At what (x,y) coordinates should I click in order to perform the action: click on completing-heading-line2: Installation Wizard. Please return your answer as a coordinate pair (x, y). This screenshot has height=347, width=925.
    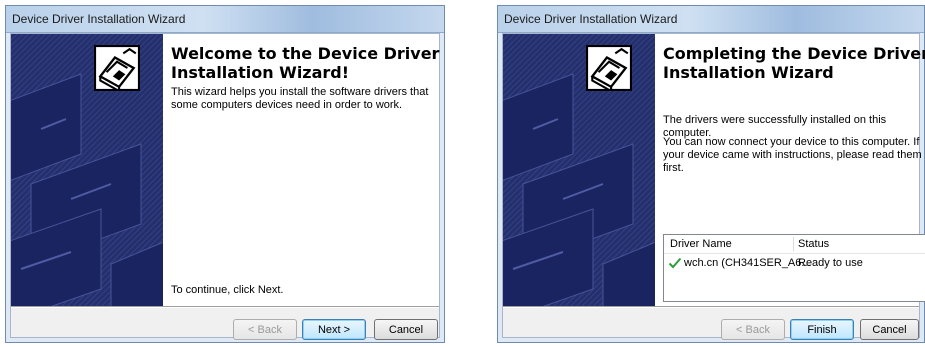
    Looking at the image, I should click on (748, 72).